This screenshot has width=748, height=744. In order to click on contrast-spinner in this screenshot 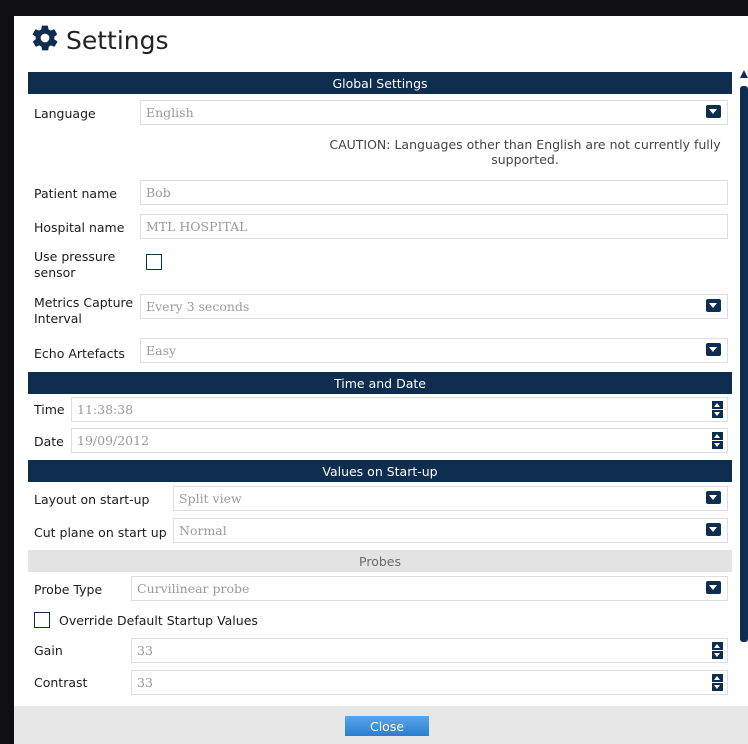, I will do `click(717, 682)`.